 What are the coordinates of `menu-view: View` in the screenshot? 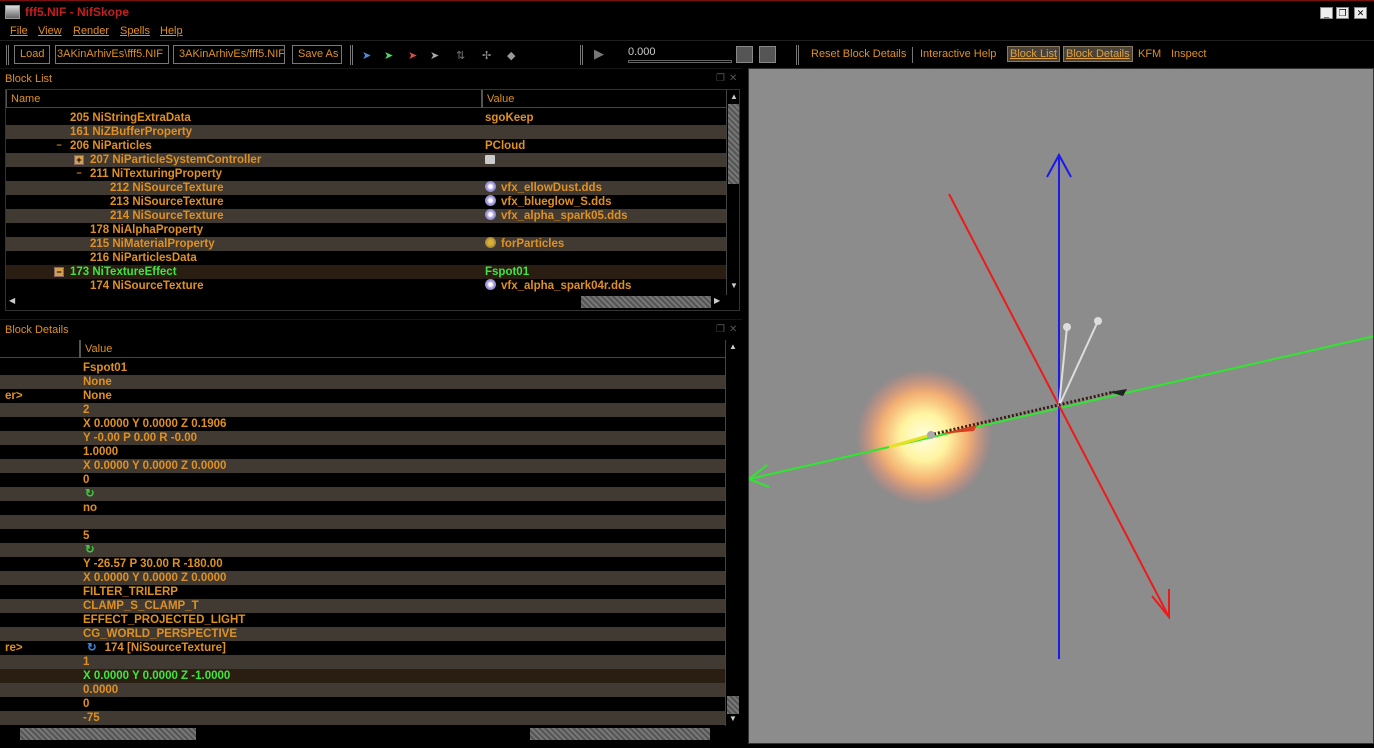 It's located at (50, 31).